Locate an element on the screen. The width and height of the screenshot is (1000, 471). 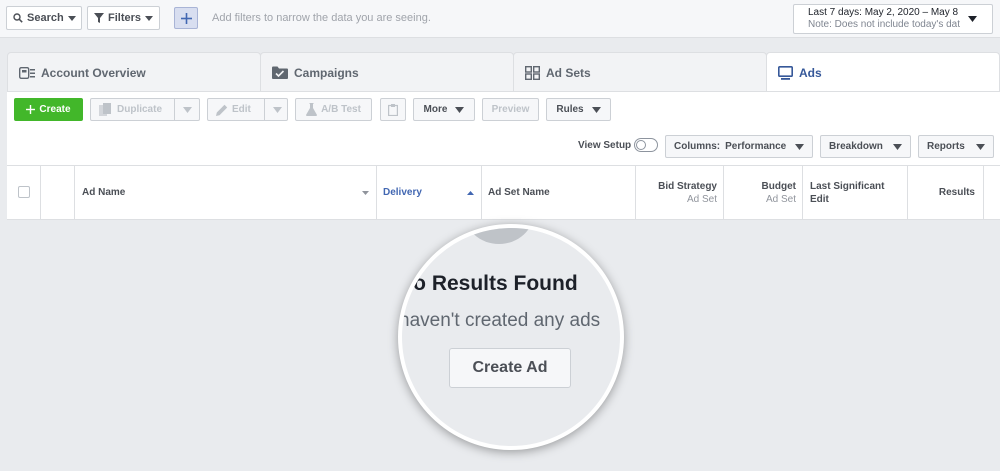
column-label: Budget is located at coordinates (778, 186).